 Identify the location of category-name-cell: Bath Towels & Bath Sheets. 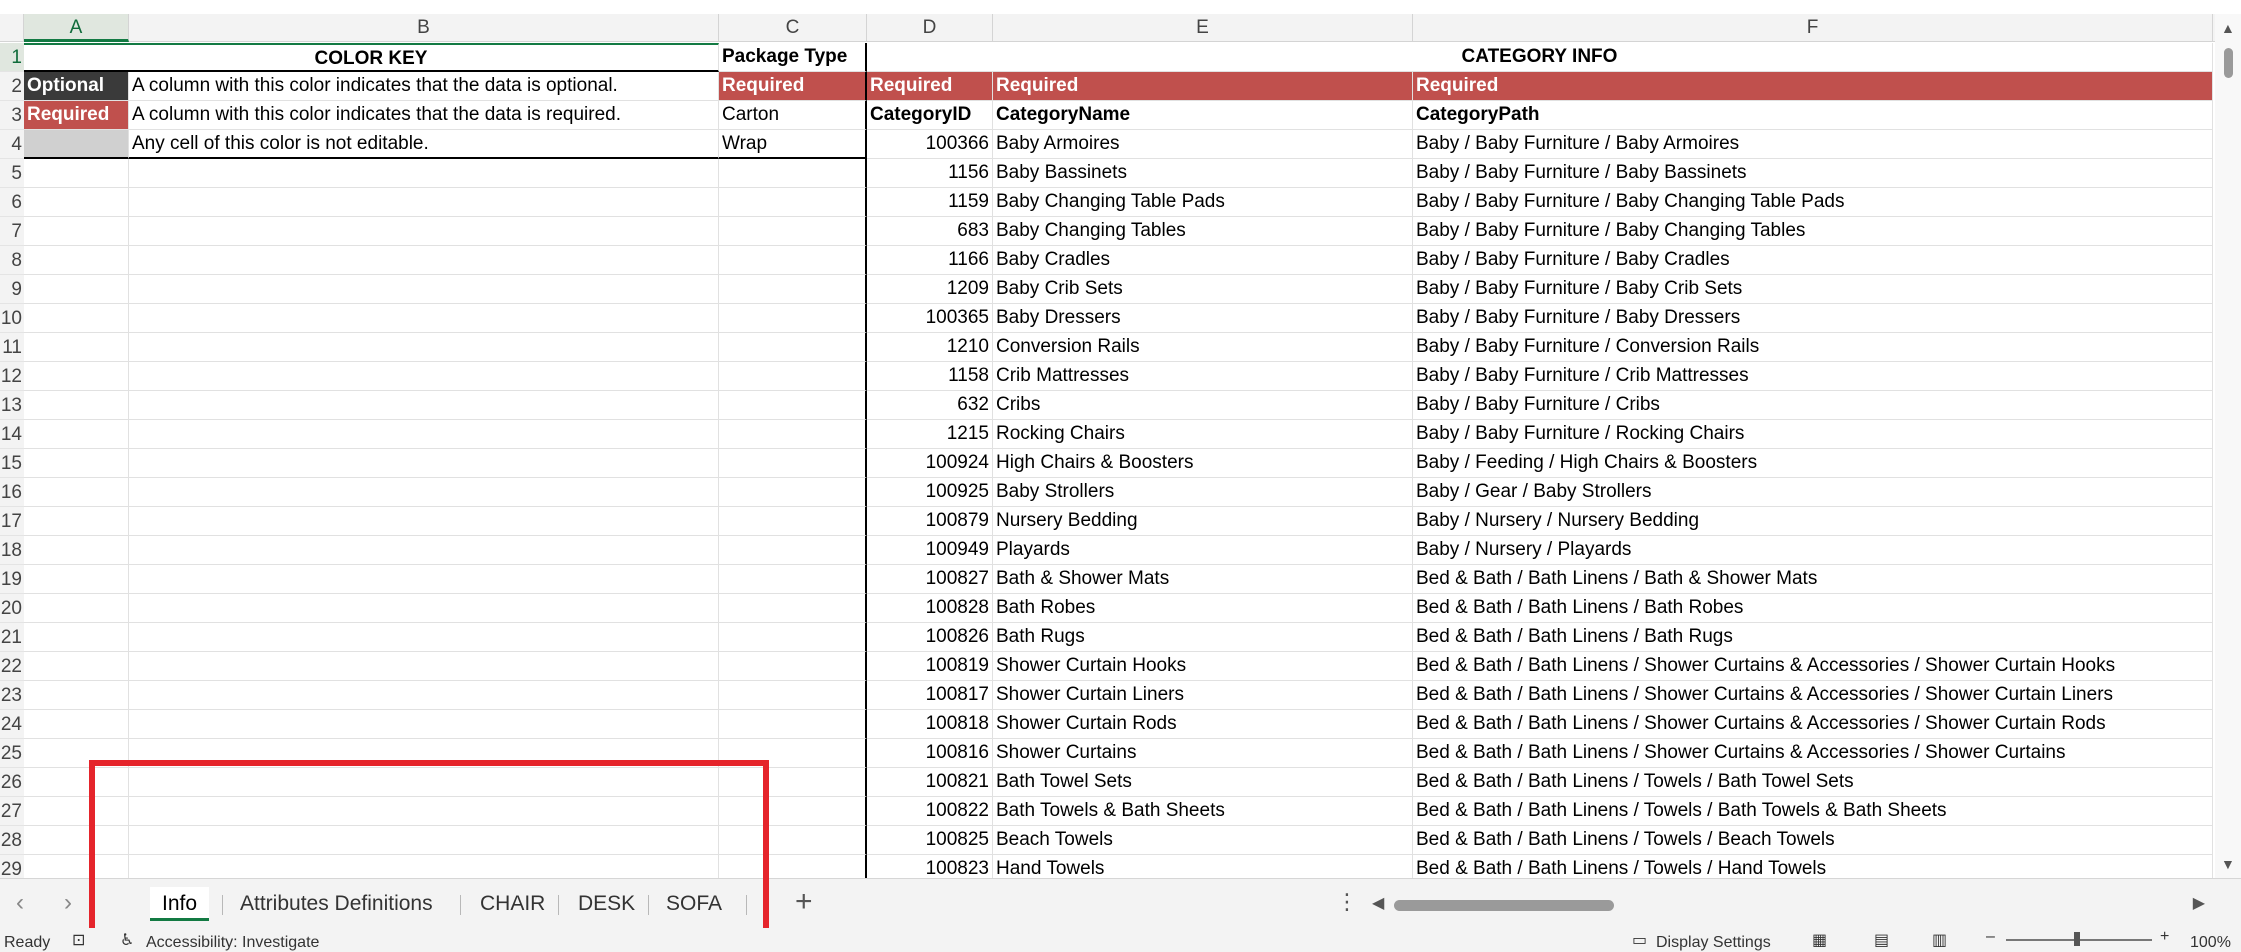
(1203, 811).